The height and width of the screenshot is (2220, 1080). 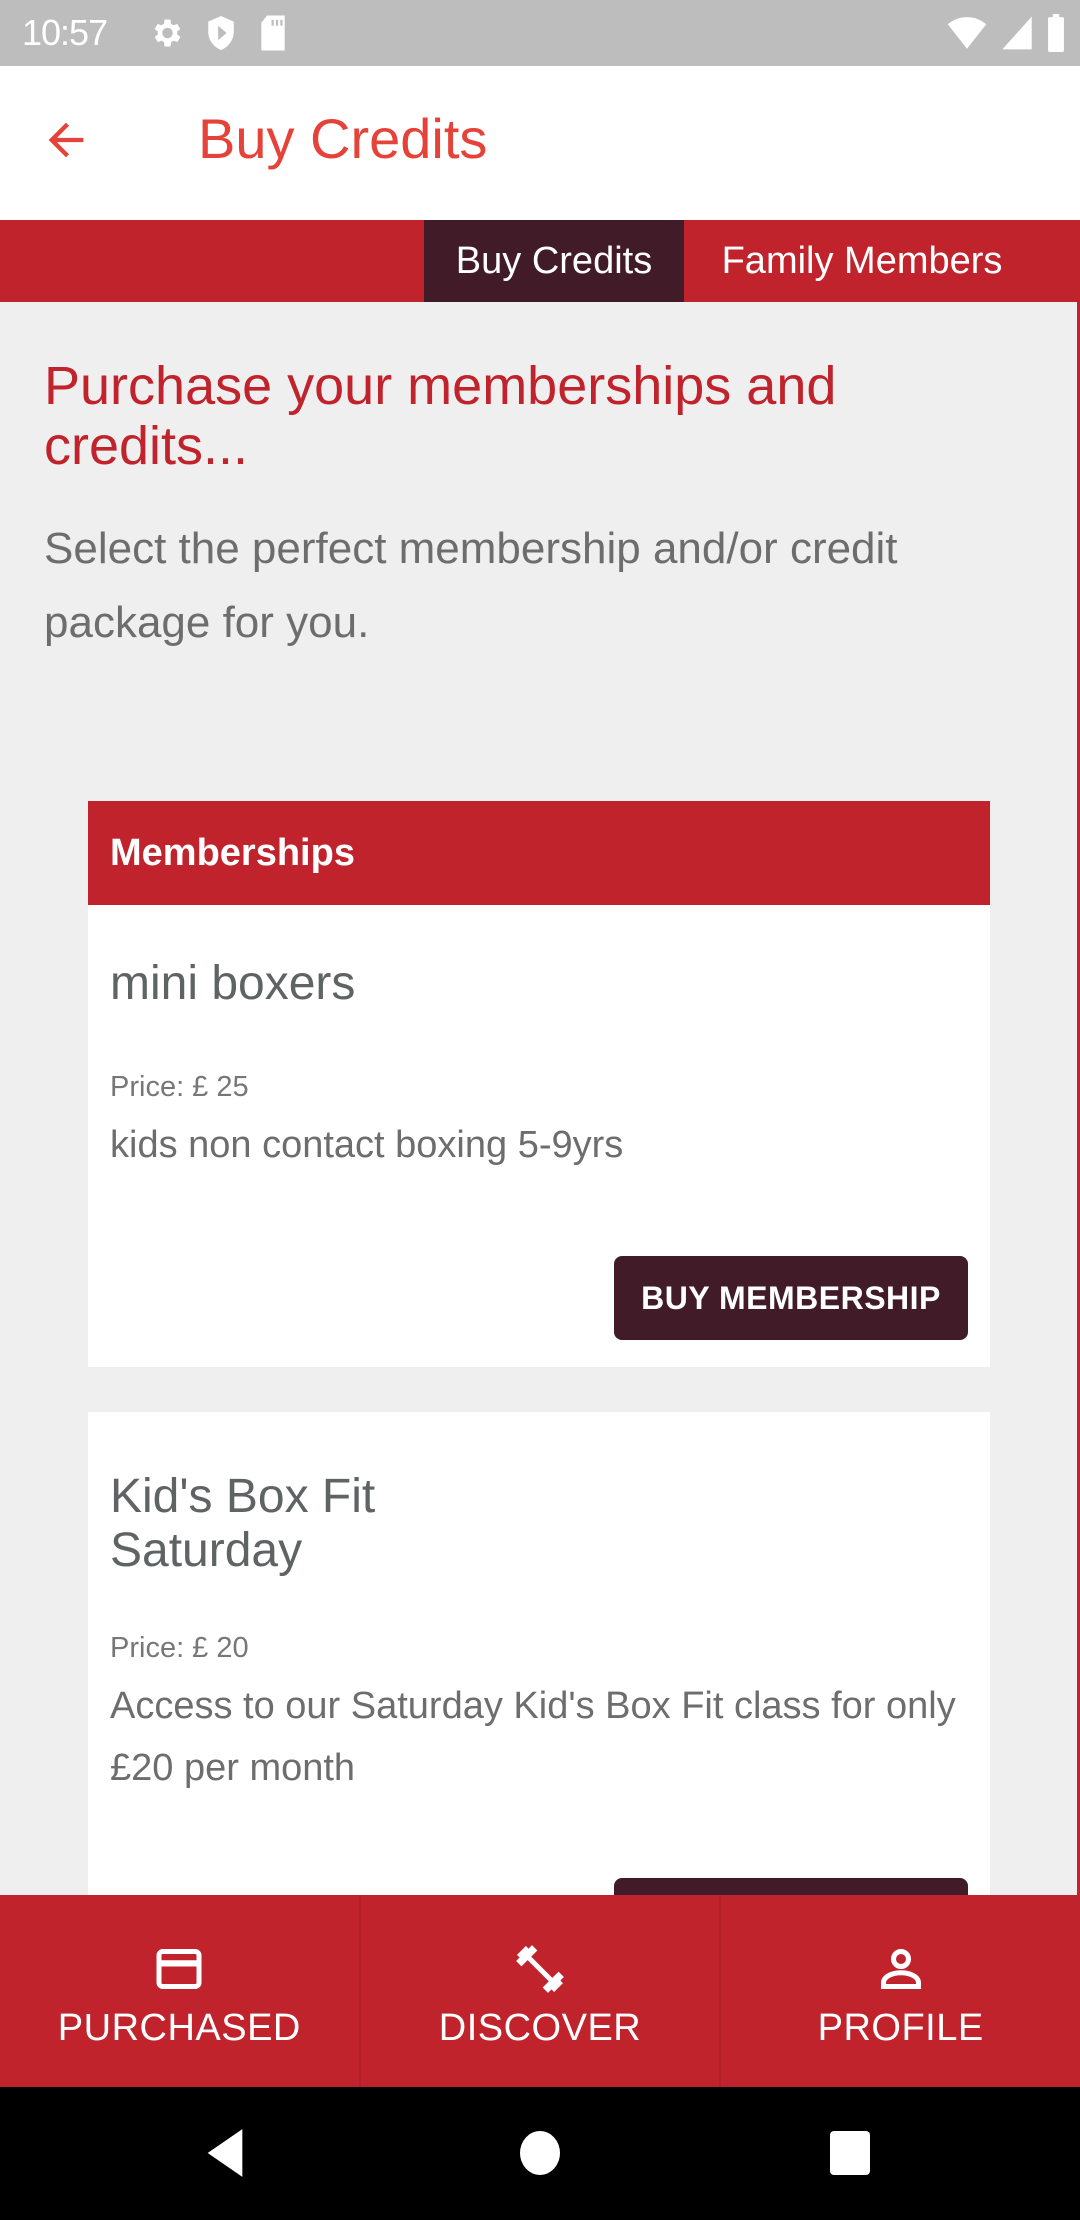 I want to click on page-title: Buy Credits, so click(x=343, y=138).